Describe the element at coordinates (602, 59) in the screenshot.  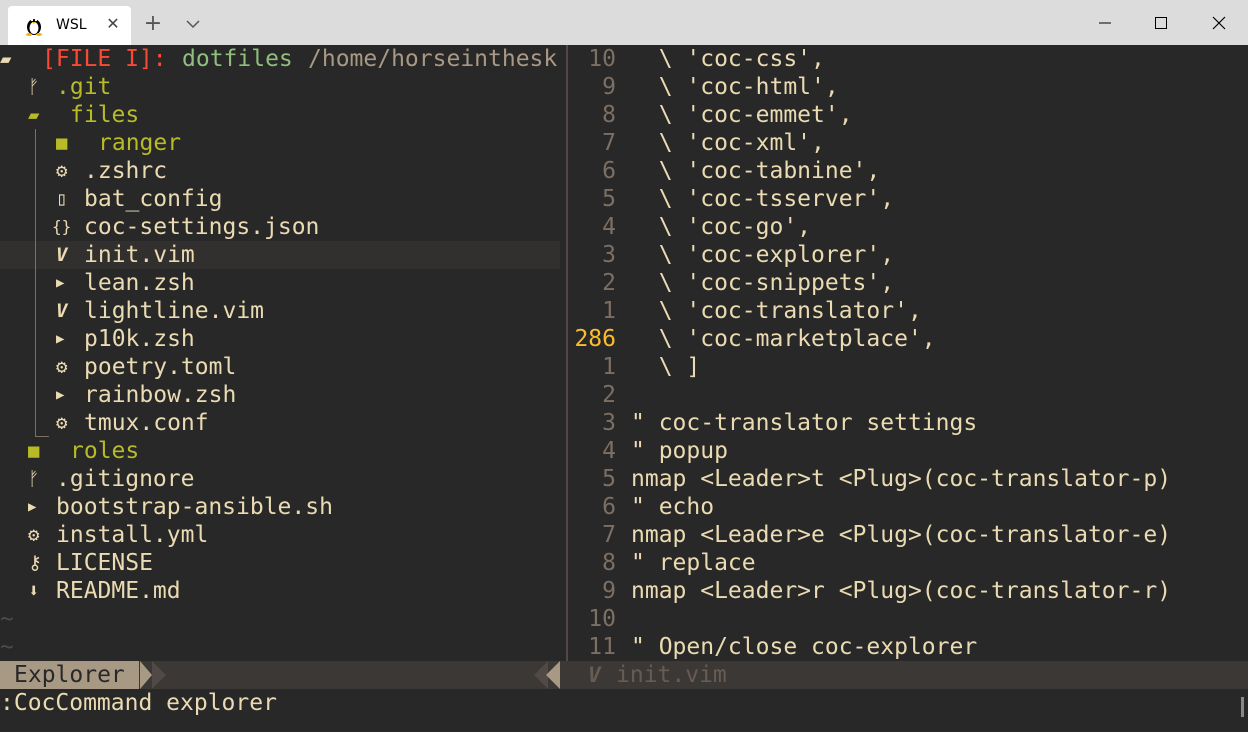
I see `line-number: 10` at that location.